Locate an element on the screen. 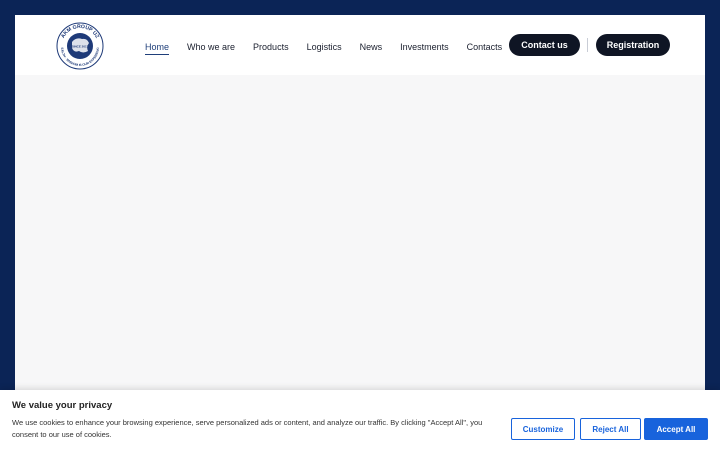 Image resolution: width=720 pixels, height=450 pixels. logo-center-text: SINCE 2017 is located at coordinates (80, 47).